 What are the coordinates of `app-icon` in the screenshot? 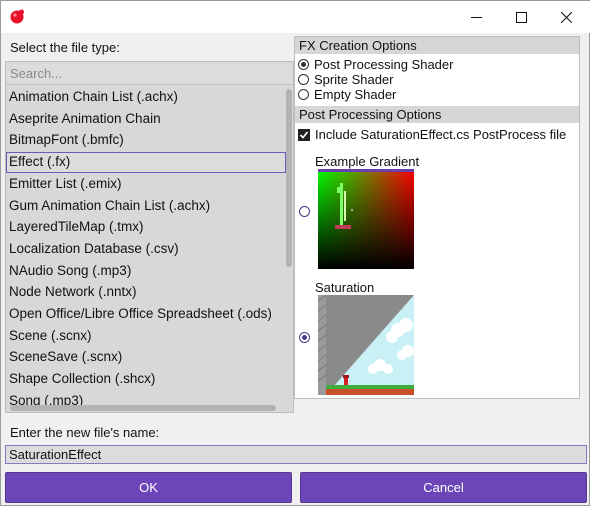 It's located at (17, 16).